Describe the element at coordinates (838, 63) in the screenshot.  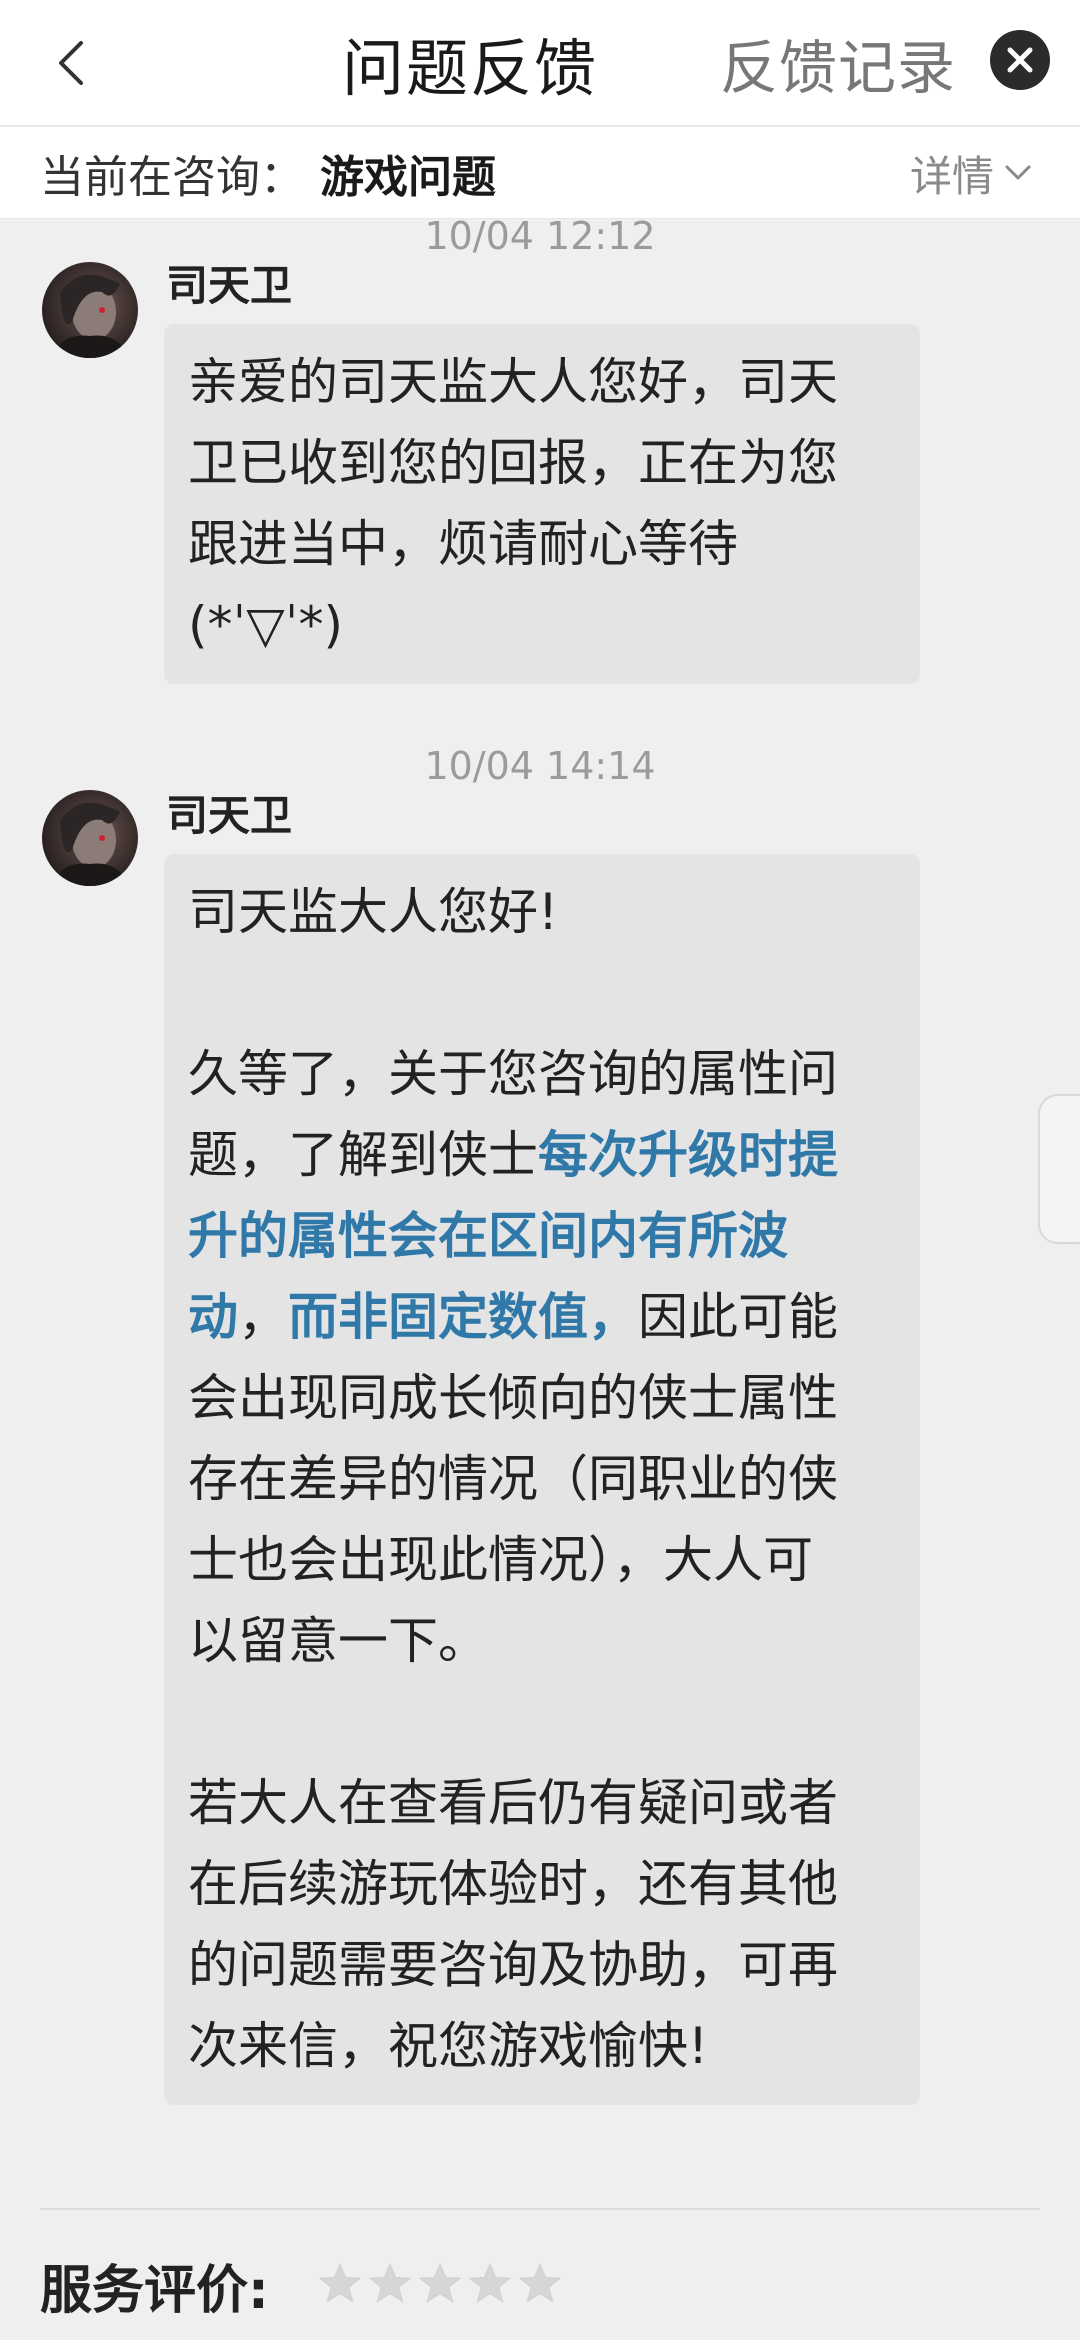
I see `feedback-records-link: 反馈记录` at that location.